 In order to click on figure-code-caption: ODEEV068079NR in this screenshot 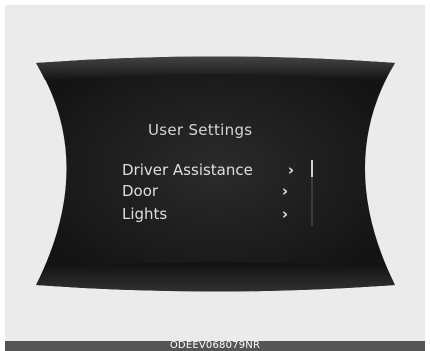, I will do `click(215, 346)`.